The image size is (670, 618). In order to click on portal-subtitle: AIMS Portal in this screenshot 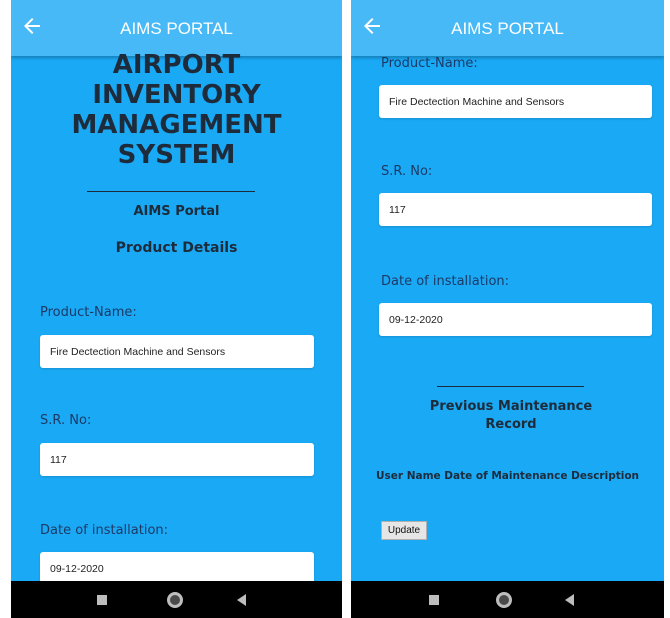, I will do `click(176, 211)`.